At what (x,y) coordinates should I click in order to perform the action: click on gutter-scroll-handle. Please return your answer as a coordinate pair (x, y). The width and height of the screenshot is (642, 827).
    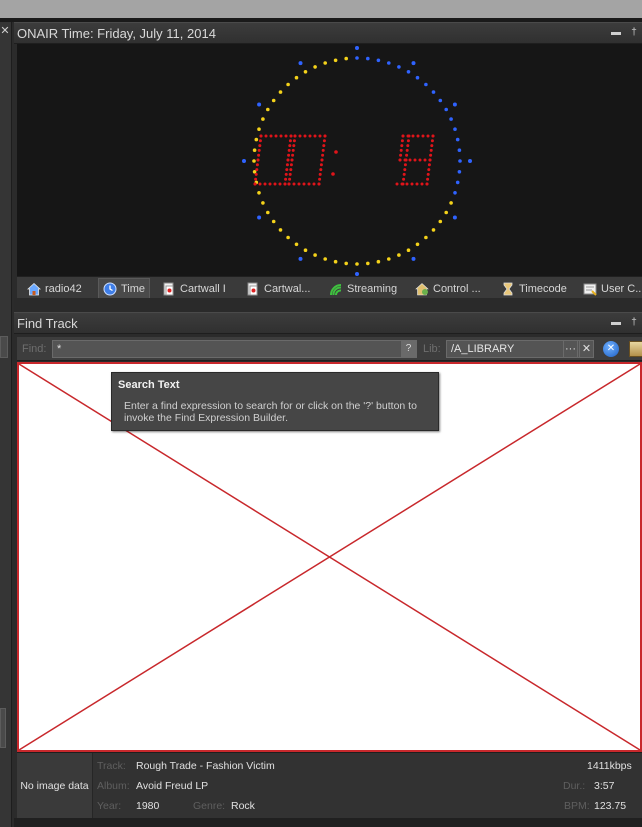
    Looking at the image, I should click on (3, 728).